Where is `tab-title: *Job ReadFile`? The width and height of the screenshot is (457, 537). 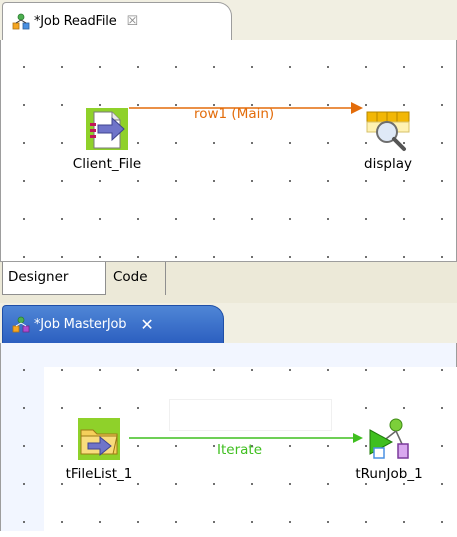
tab-title: *Job ReadFile is located at coordinates (75, 21).